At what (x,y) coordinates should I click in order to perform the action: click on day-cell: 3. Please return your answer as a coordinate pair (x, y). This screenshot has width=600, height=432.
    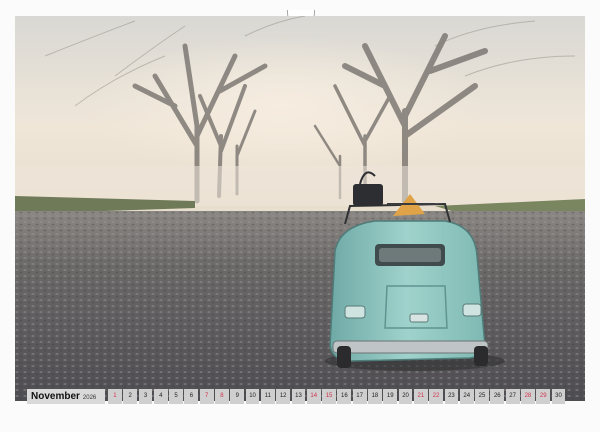
    Looking at the image, I should click on (145, 396).